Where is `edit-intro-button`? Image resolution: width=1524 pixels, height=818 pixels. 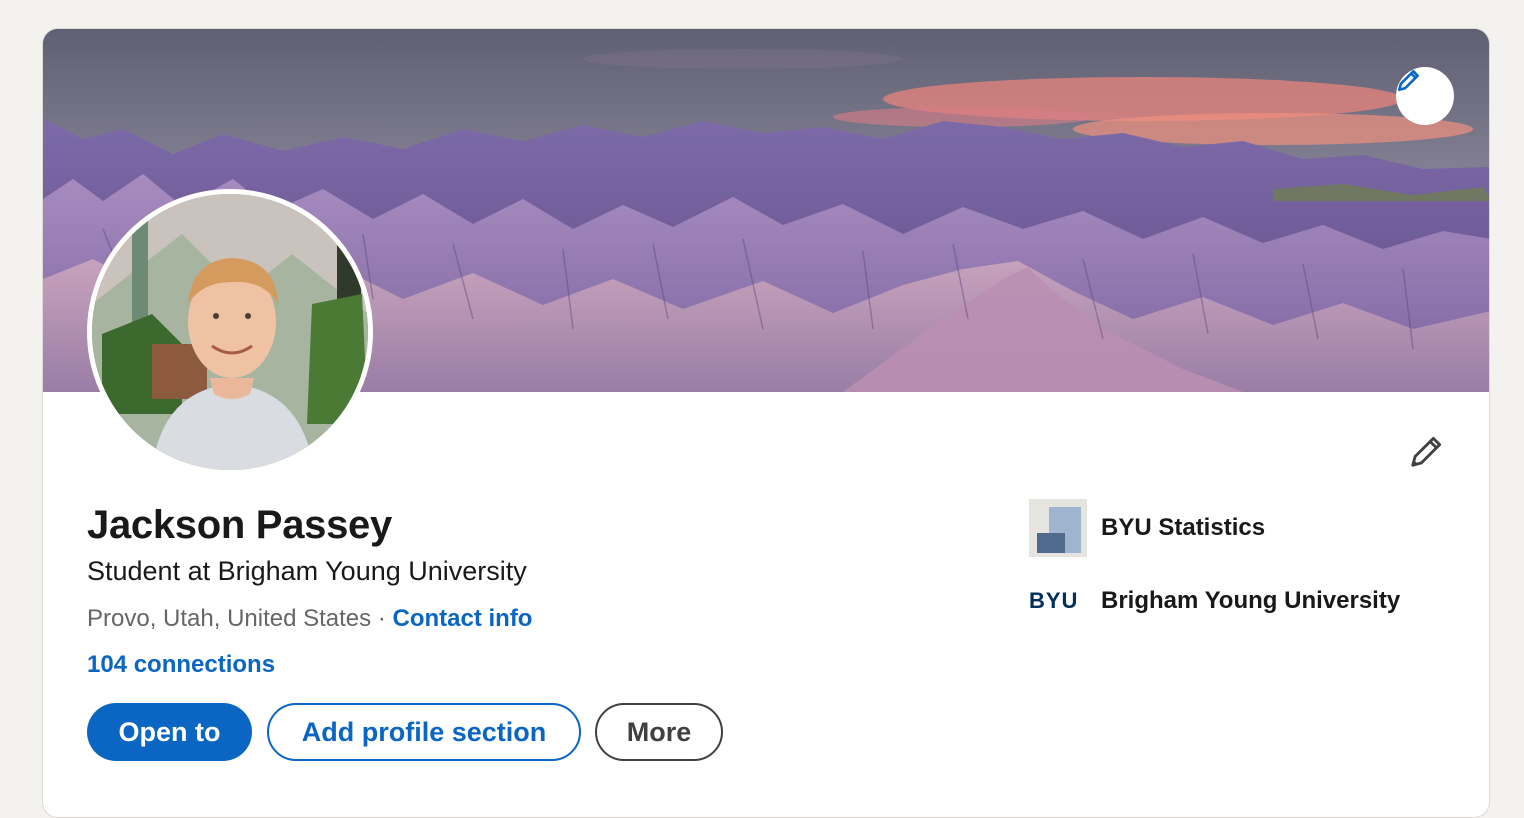 edit-intro-button is located at coordinates (1427, 451).